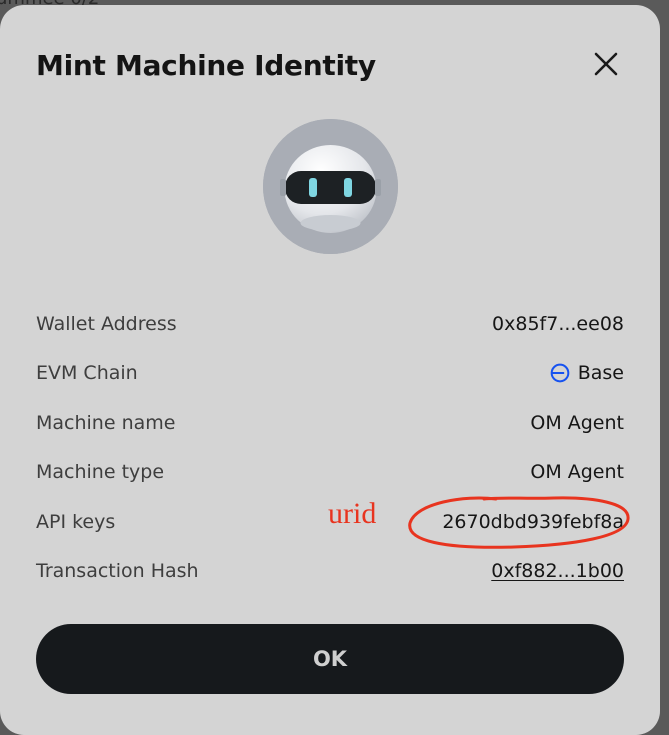 This screenshot has height=735, width=669. I want to click on dialog-title: Mint Machine Identity, so click(206, 65).